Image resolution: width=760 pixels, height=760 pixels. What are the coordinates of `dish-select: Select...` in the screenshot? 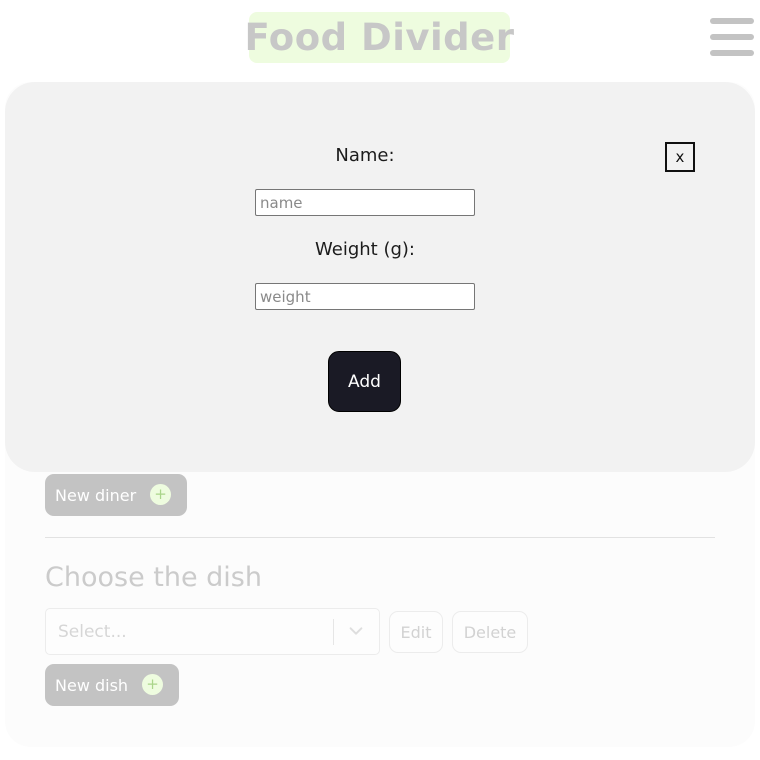 It's located at (212, 631).